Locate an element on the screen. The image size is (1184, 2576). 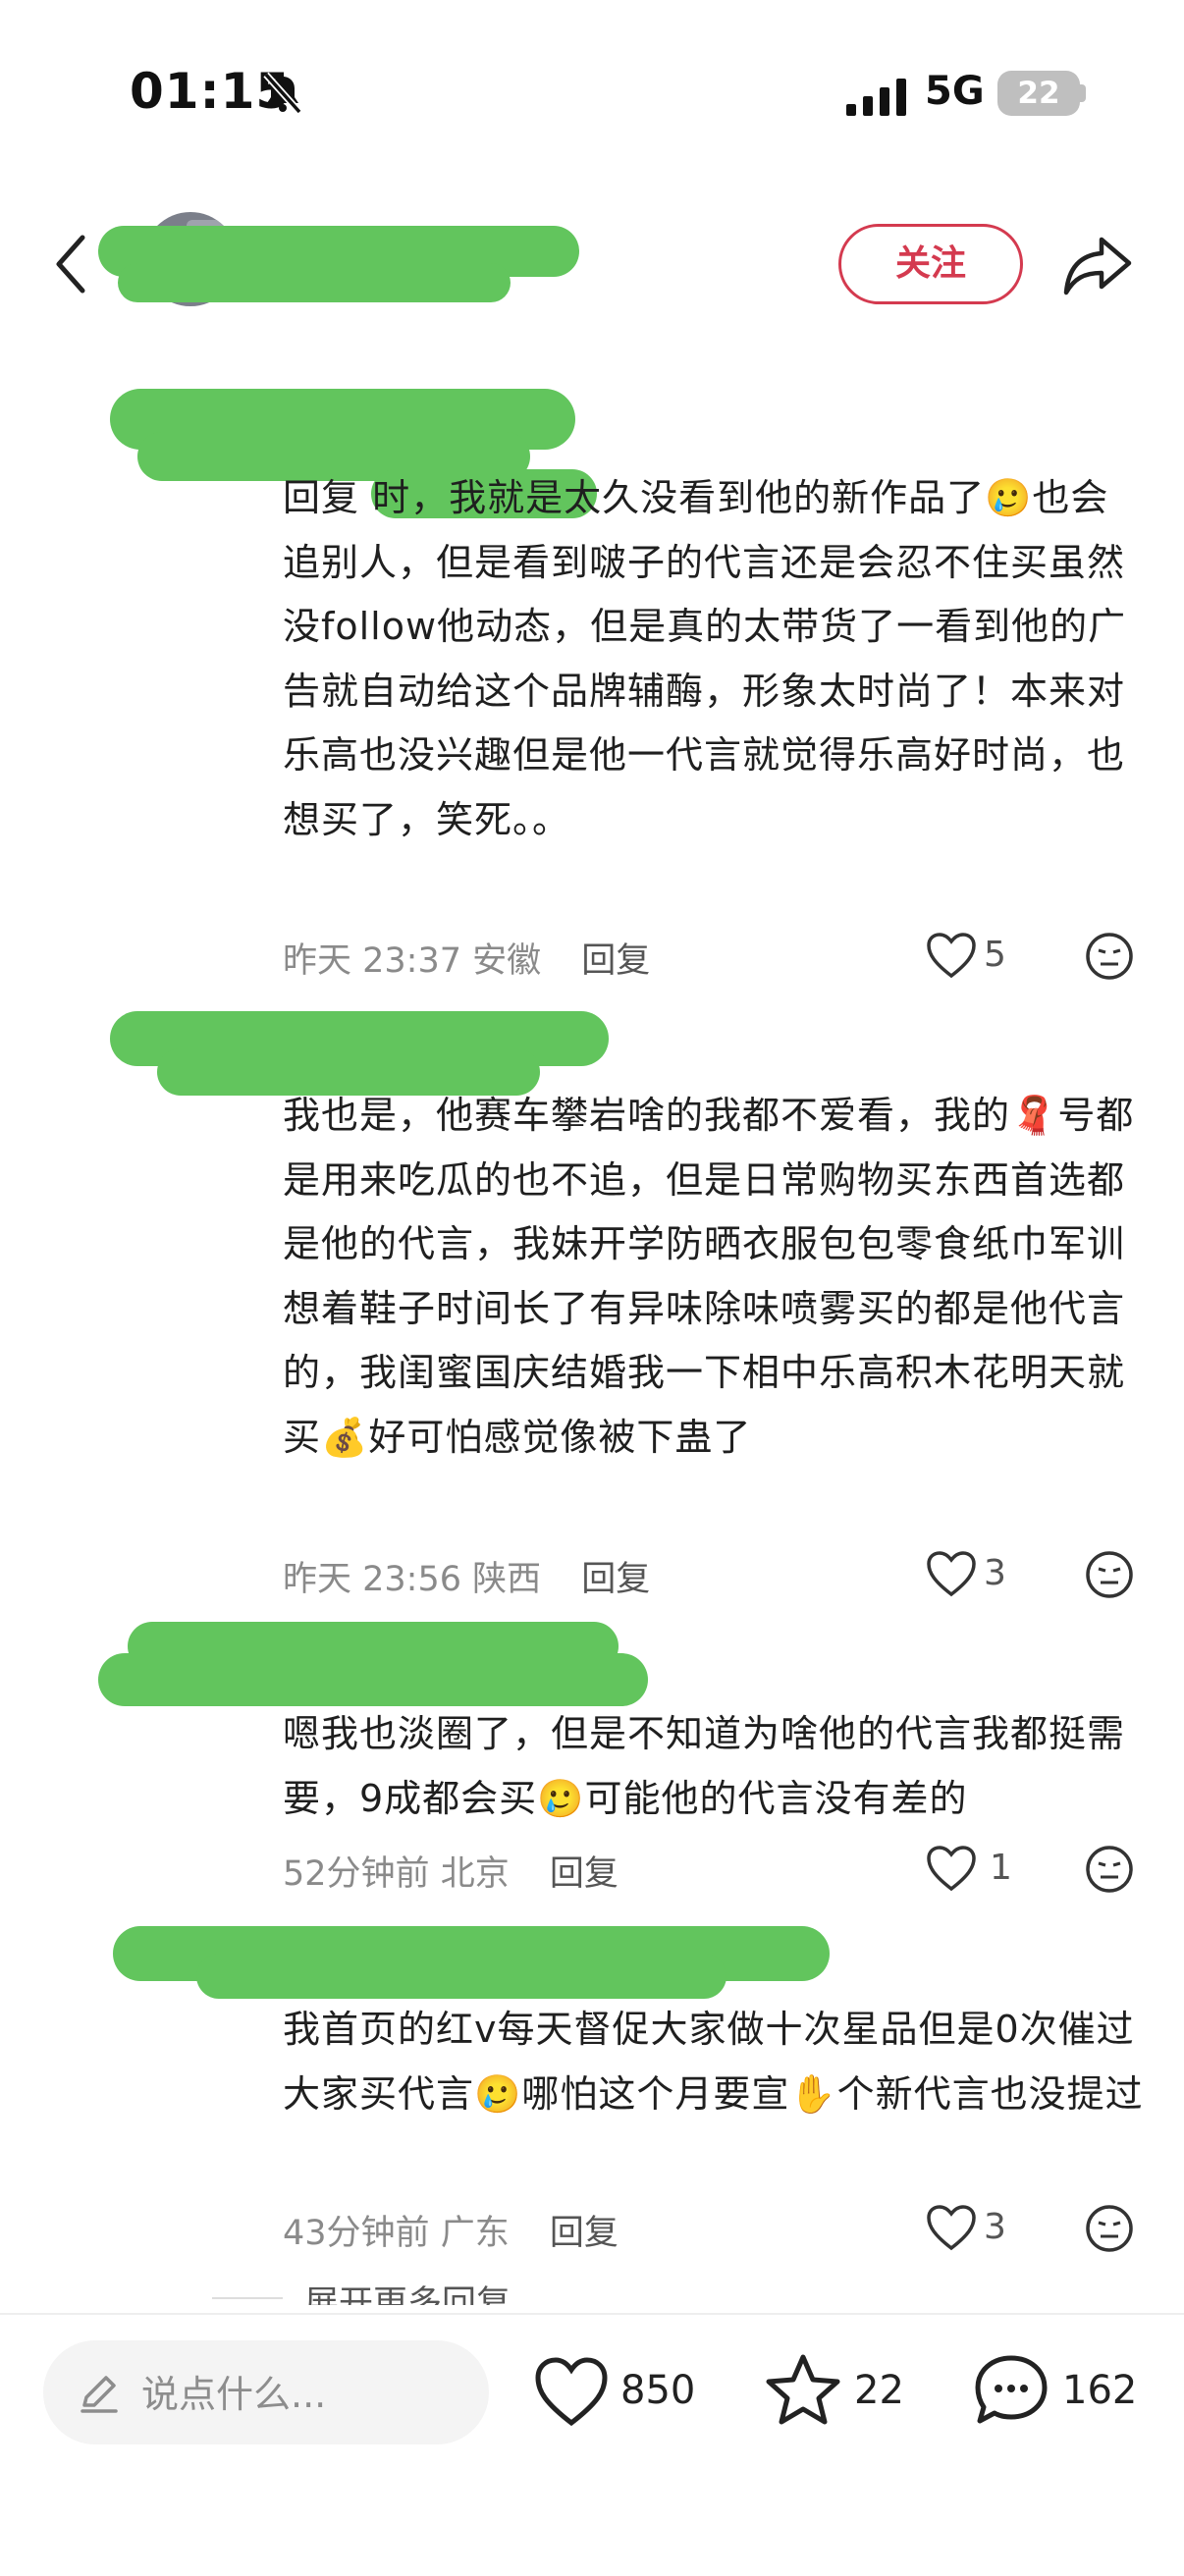
comment-location: 安徽 is located at coordinates (507, 961).